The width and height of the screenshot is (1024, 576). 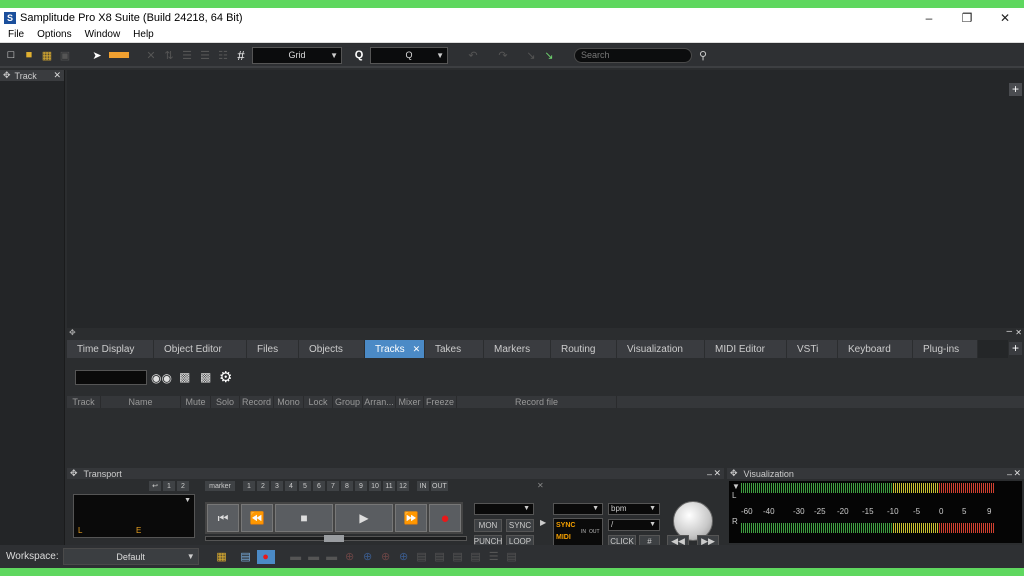 What do you see at coordinates (1015, 348) in the screenshot?
I see `add-tab-button: +` at bounding box center [1015, 348].